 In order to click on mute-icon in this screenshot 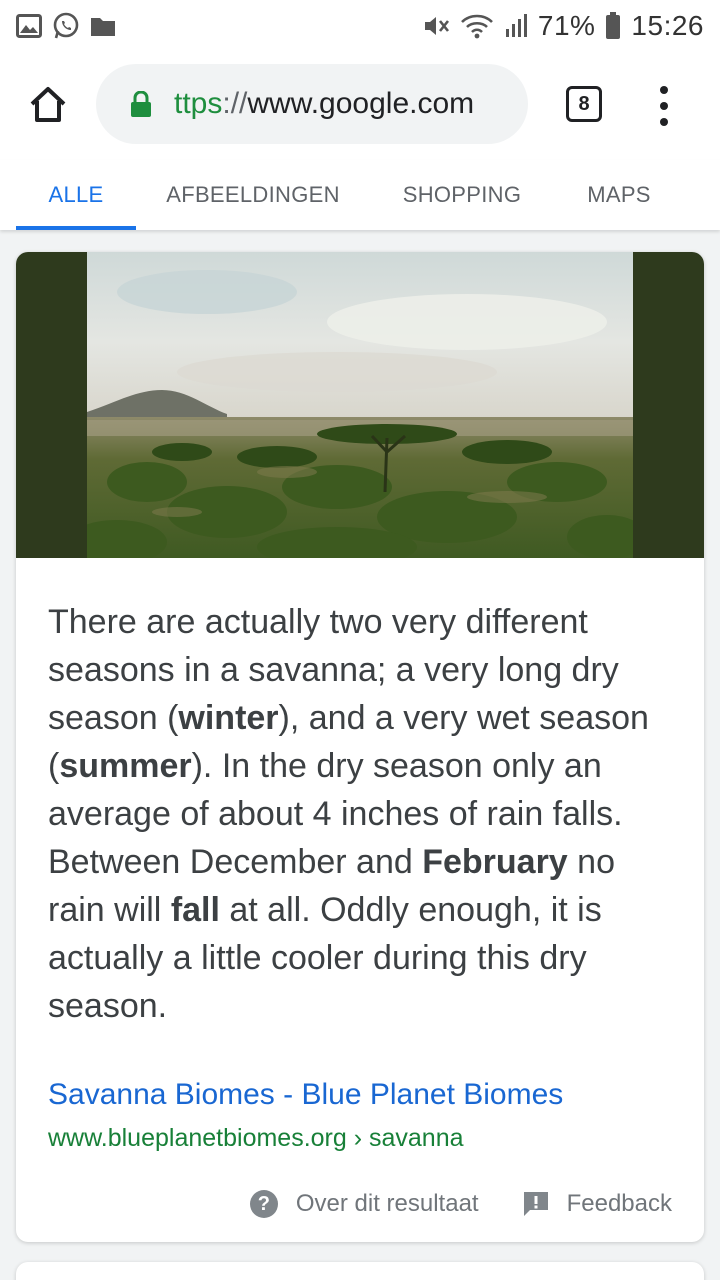, I will do `click(436, 26)`.